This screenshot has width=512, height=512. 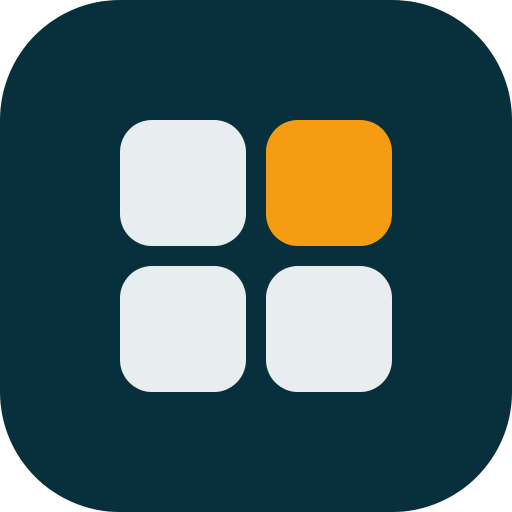 What do you see at coordinates (329, 183) in the screenshot?
I see `top-right-tile` at bounding box center [329, 183].